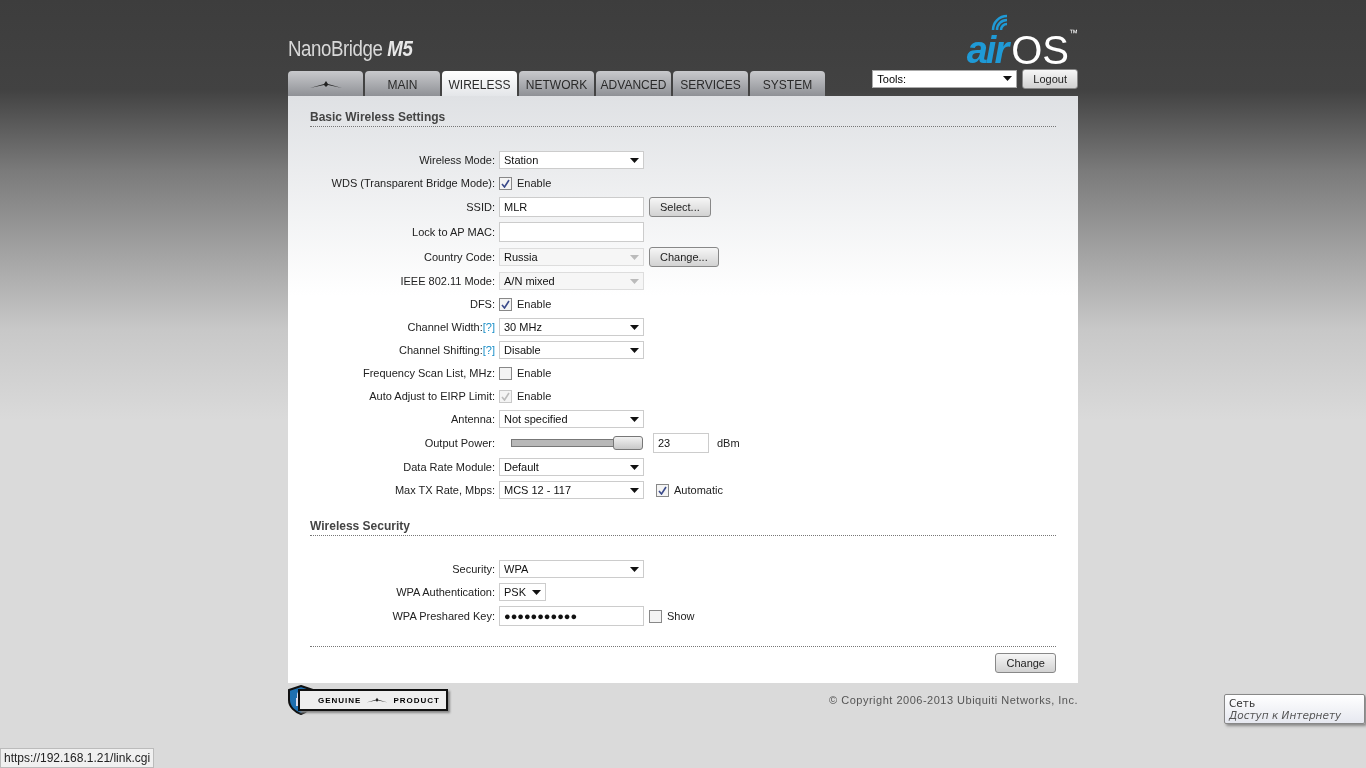 The height and width of the screenshot is (768, 1366). What do you see at coordinates (1050, 78) in the screenshot?
I see `logout-button: Logout` at bounding box center [1050, 78].